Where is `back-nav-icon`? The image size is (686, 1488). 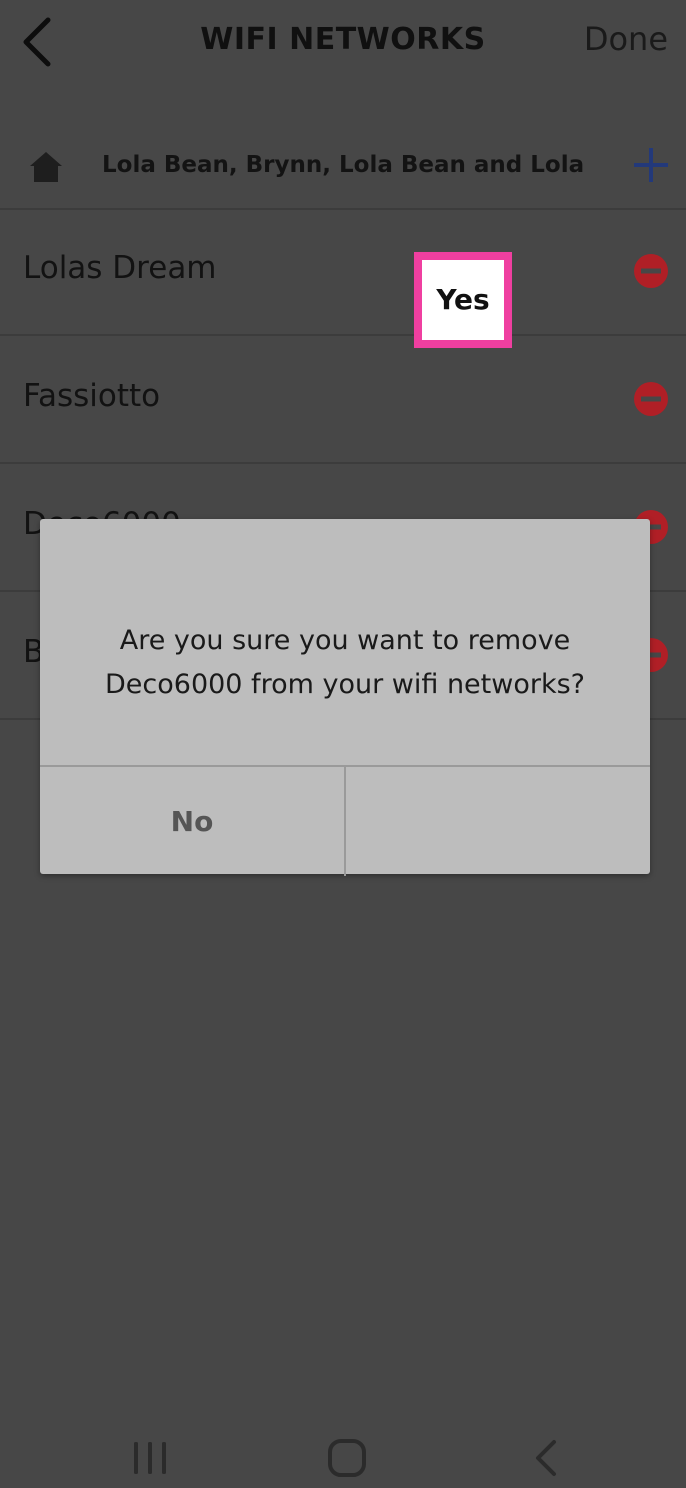 back-nav-icon is located at coordinates (546, 1458).